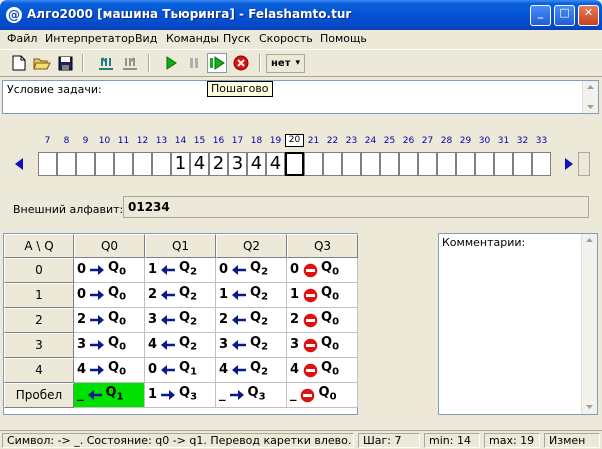  Describe the element at coordinates (192, 38) in the screenshot. I see `menu-commands: Команды` at that location.